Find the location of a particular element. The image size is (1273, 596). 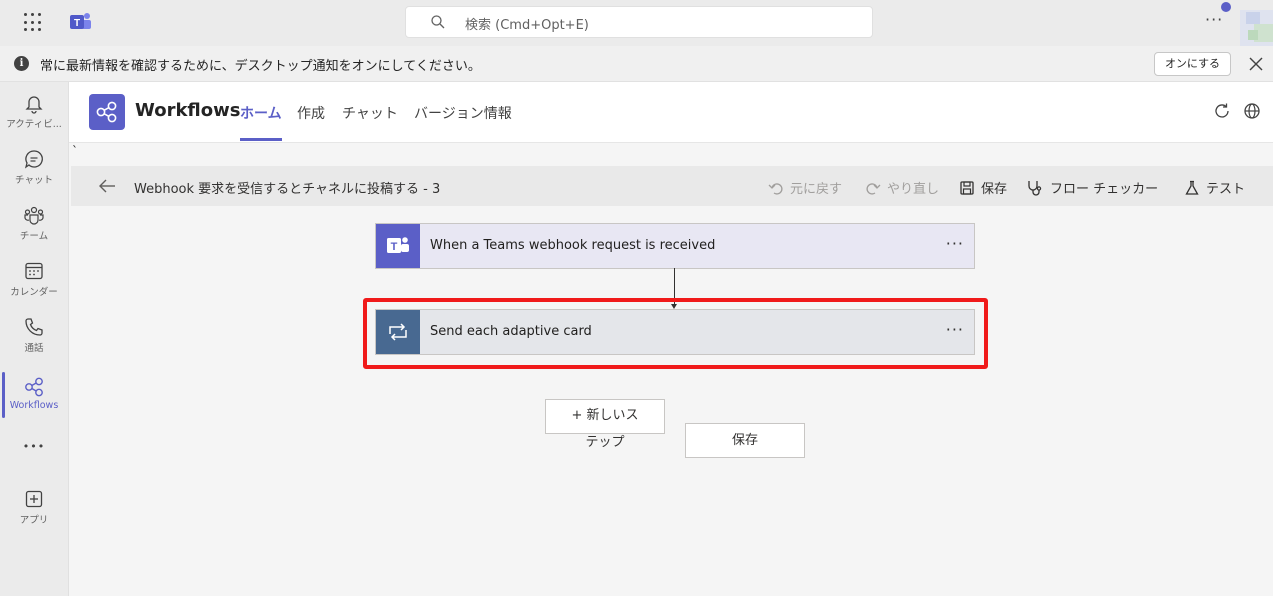

rail-label-teams: チーム is located at coordinates (34, 236).